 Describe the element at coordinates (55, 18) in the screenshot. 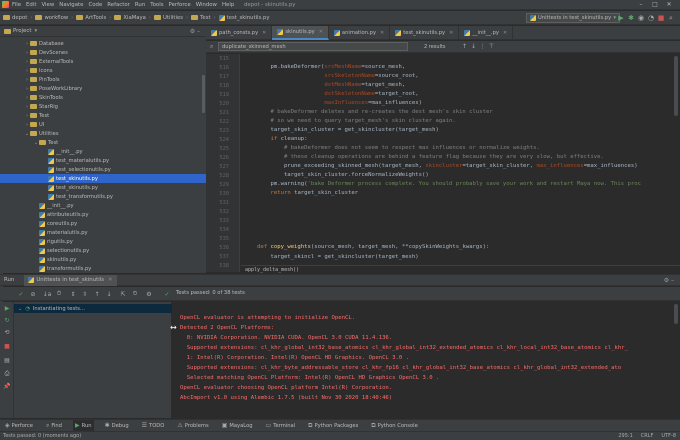

I see `breadcrumb-item: workflow ›` at that location.